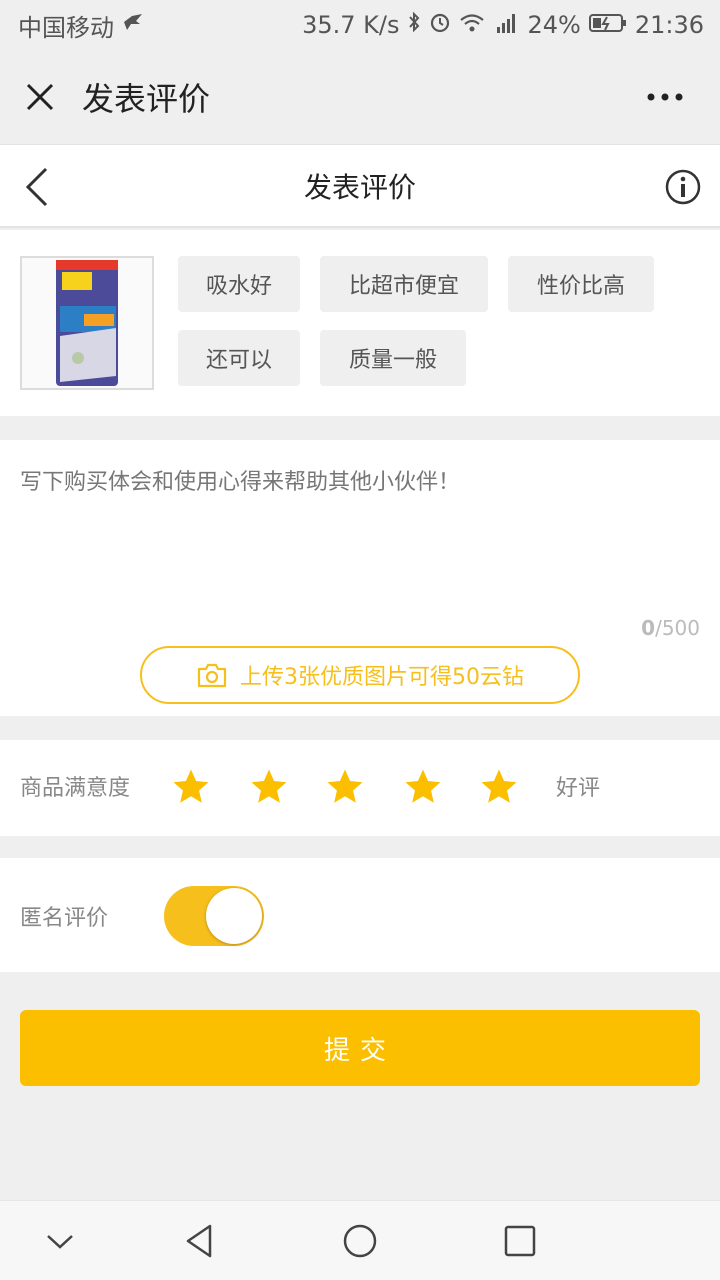  What do you see at coordinates (87, 323) in the screenshot?
I see `product-thumbnail` at bounding box center [87, 323].